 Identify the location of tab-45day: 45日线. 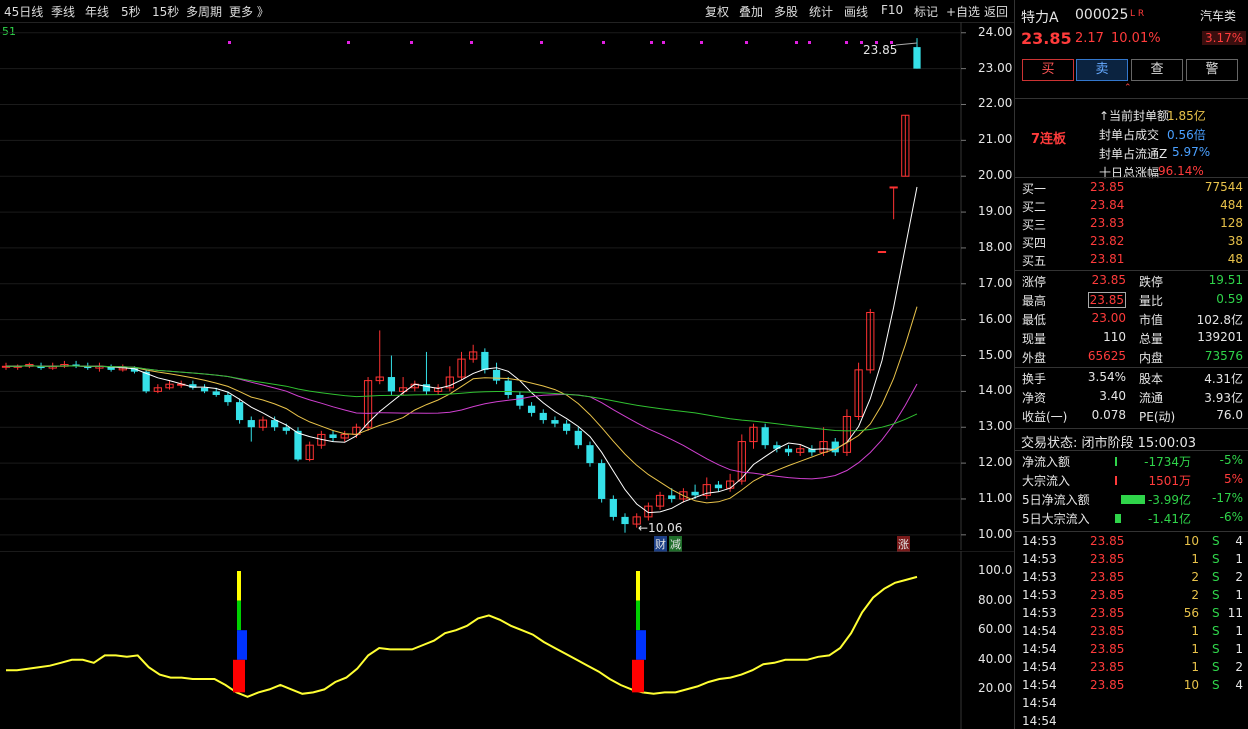
(23, 11).